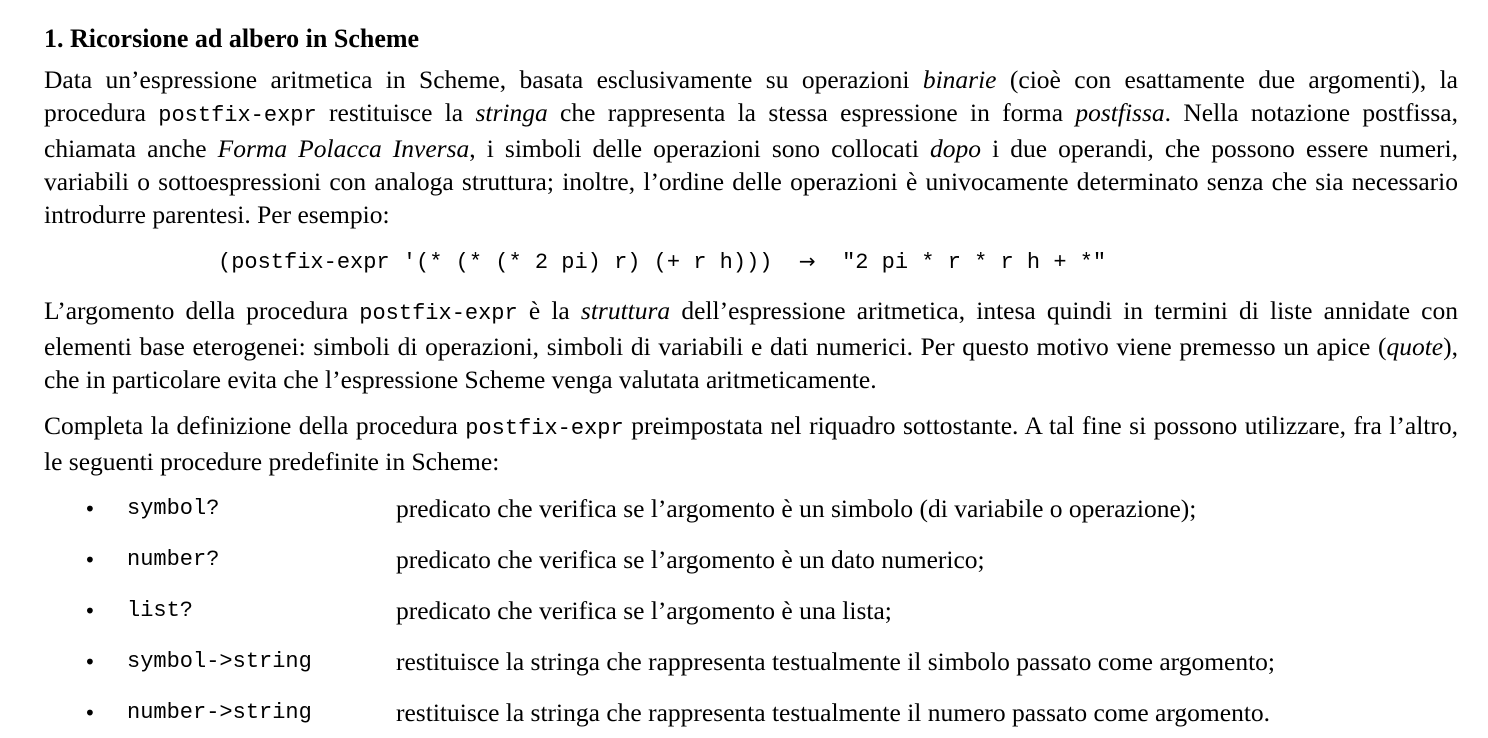  I want to click on section-heading: 1. Ricorsione ad albero in Scheme, so click(232, 38).